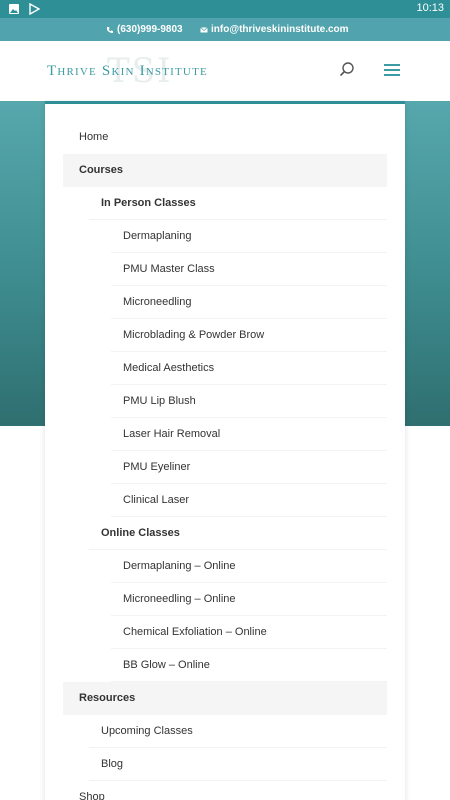 Image resolution: width=450 pixels, height=800 pixels. I want to click on status-icons, so click(24, 9).